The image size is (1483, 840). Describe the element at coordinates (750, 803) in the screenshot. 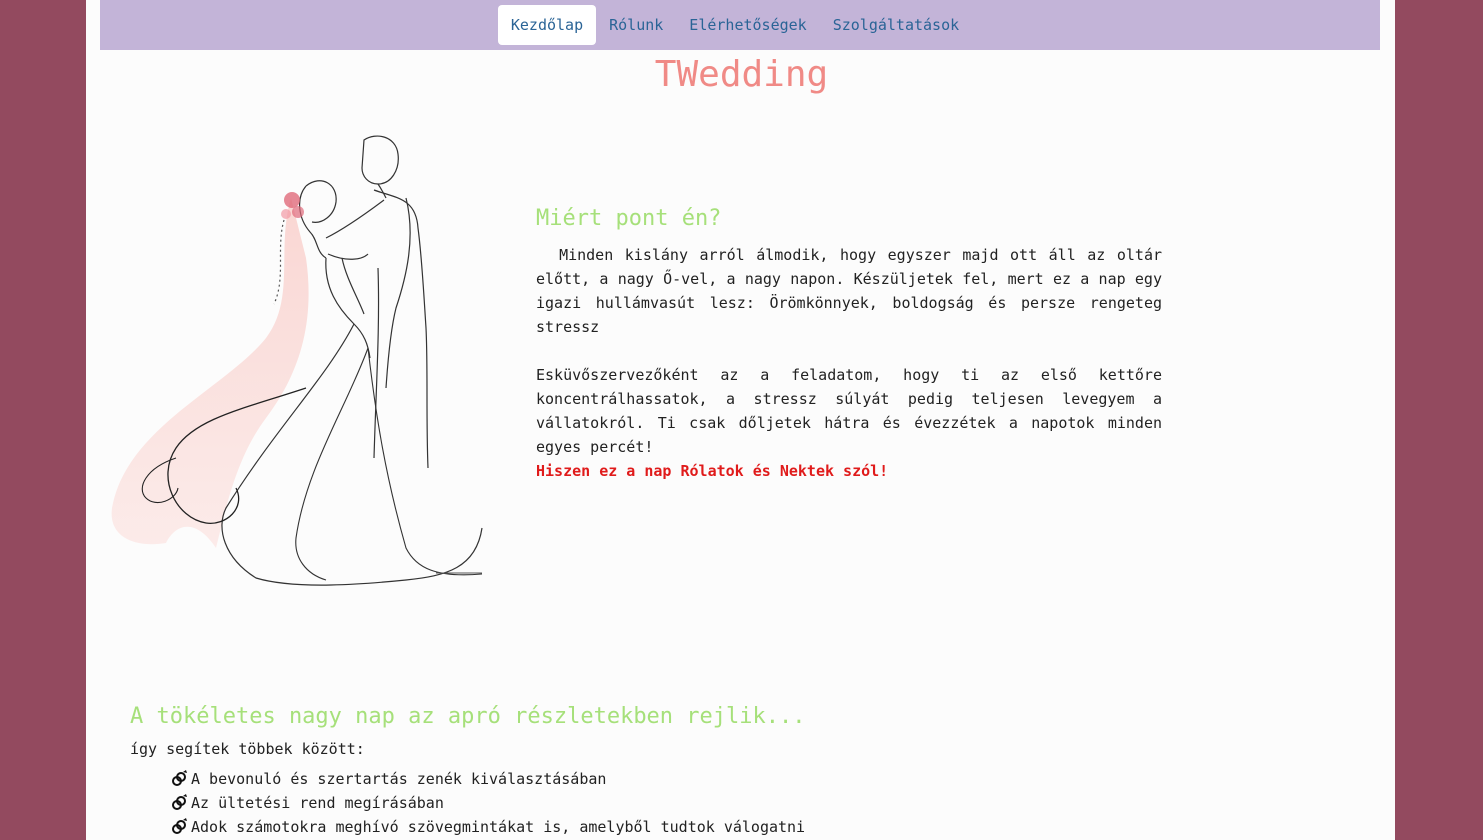

I see `list-item: Az ültetési rend megírásában` at that location.